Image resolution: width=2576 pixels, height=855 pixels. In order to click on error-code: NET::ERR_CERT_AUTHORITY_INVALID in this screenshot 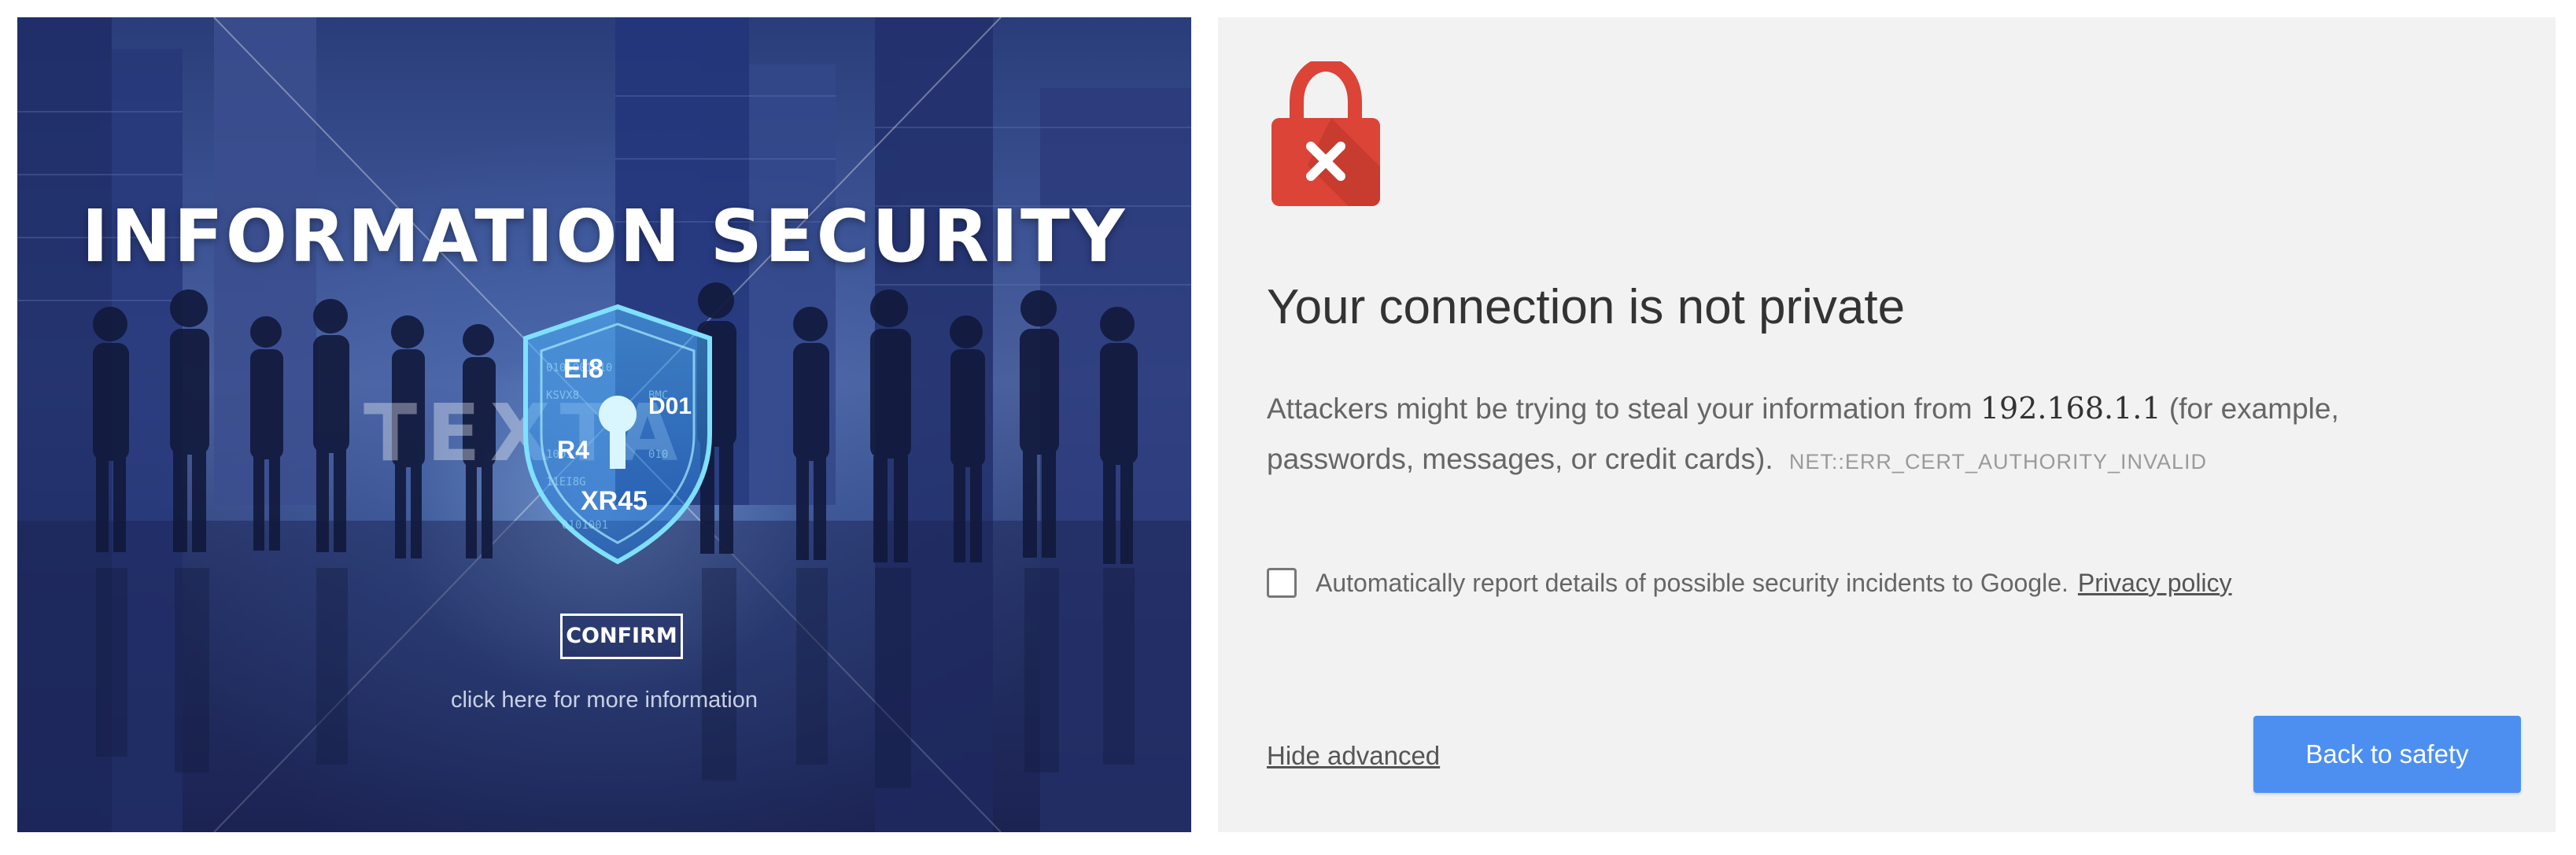, I will do `click(1998, 462)`.